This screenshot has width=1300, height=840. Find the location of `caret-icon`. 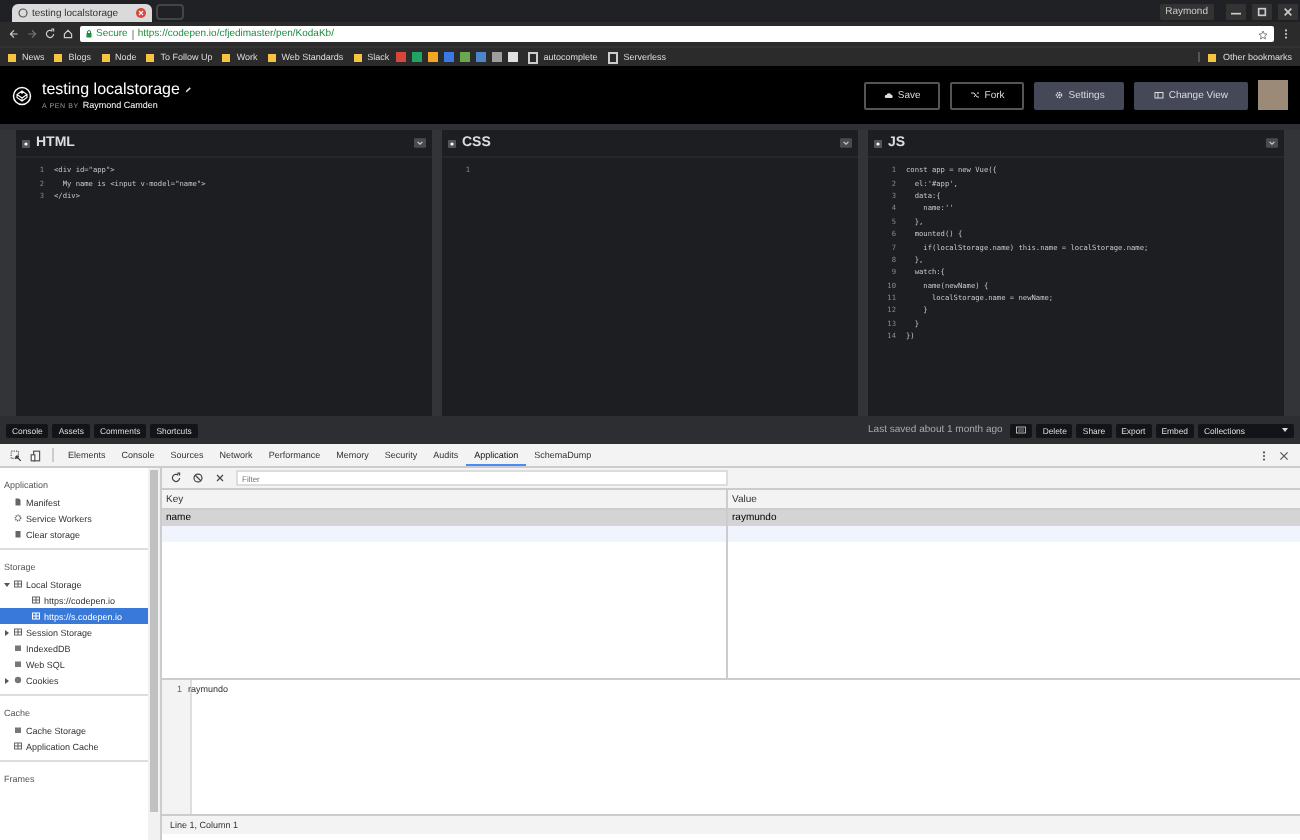

caret-icon is located at coordinates (1285, 430).